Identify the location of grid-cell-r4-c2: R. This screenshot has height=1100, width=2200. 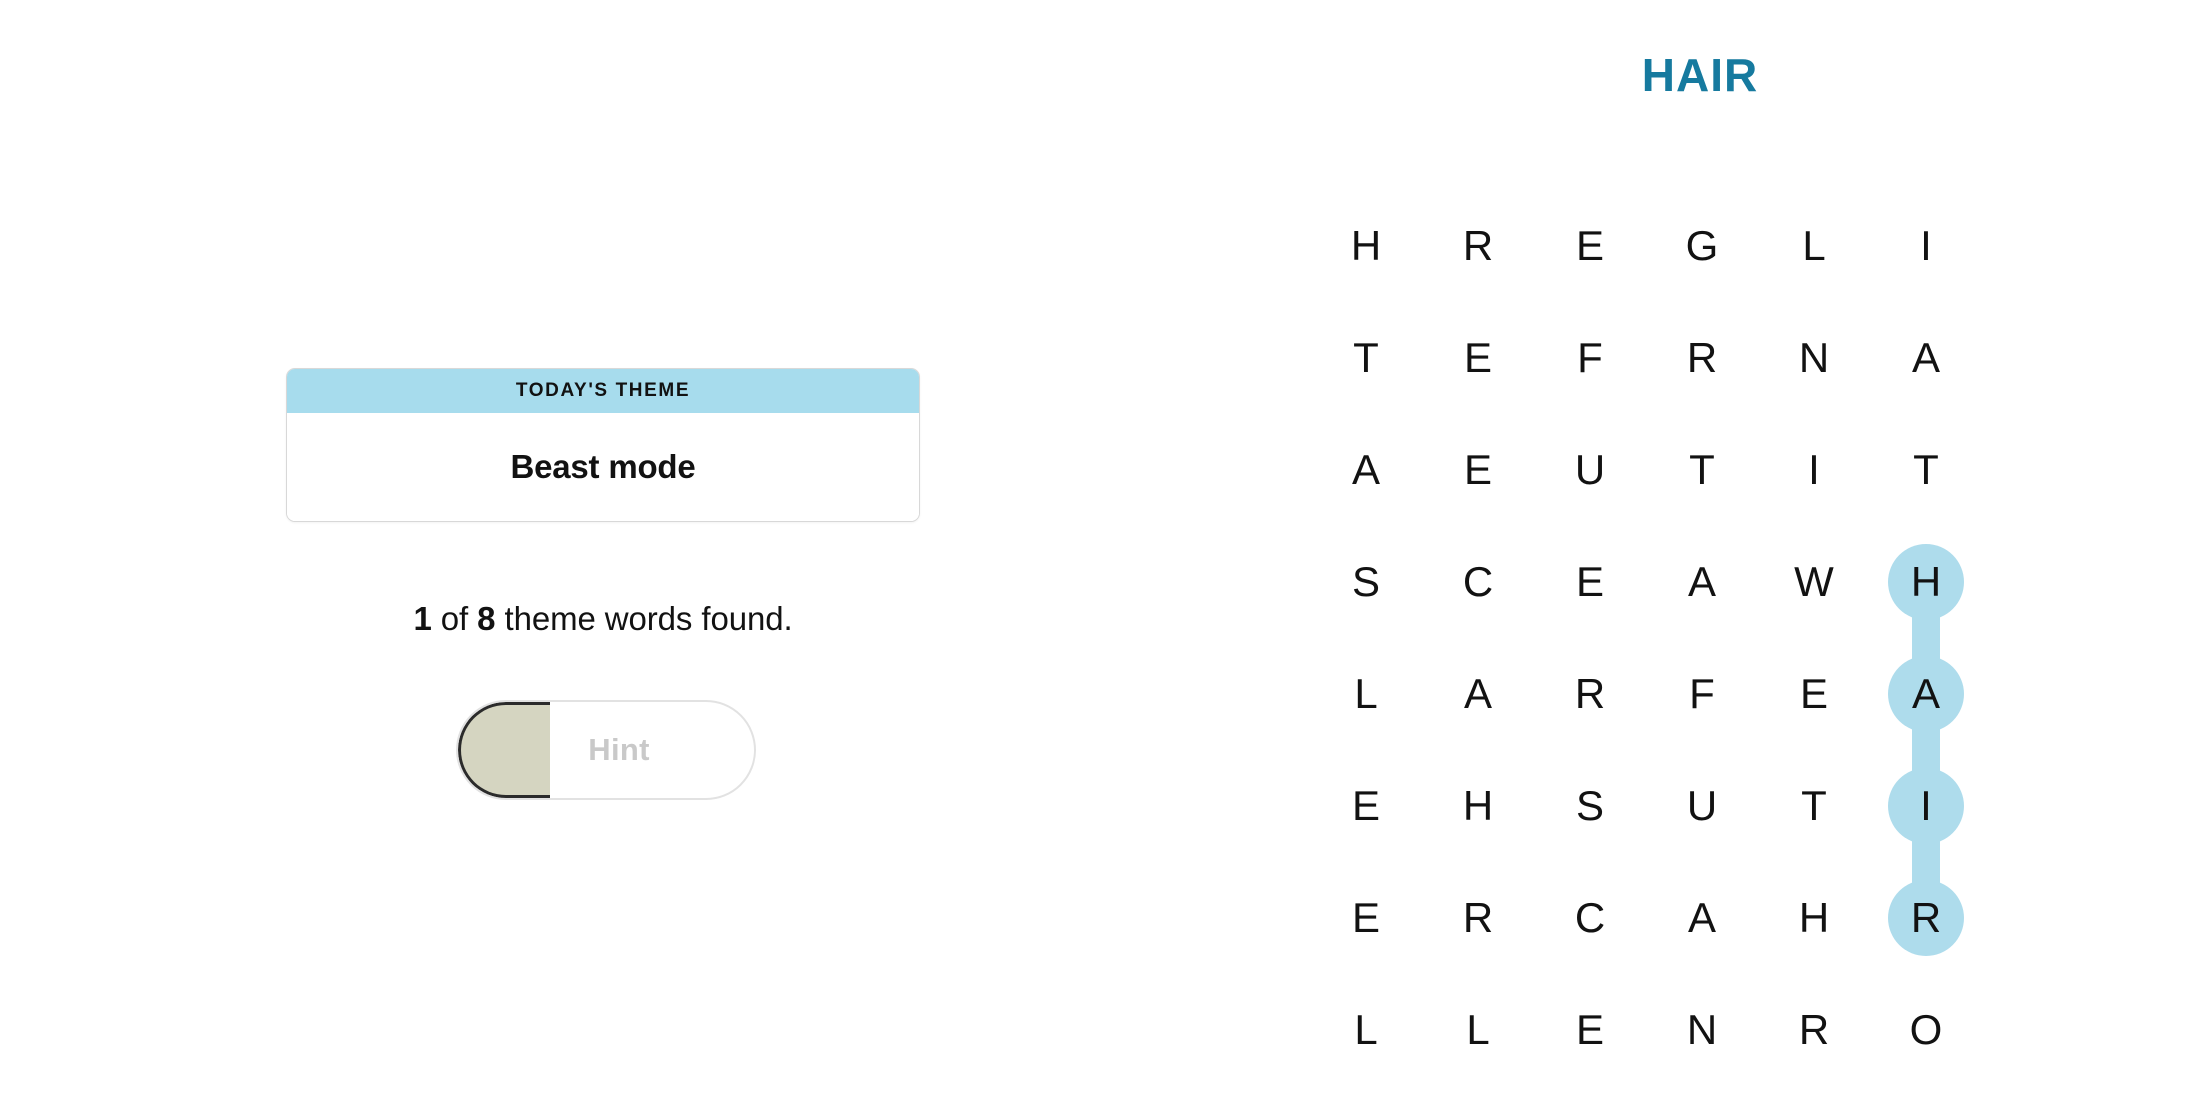
(1590, 694).